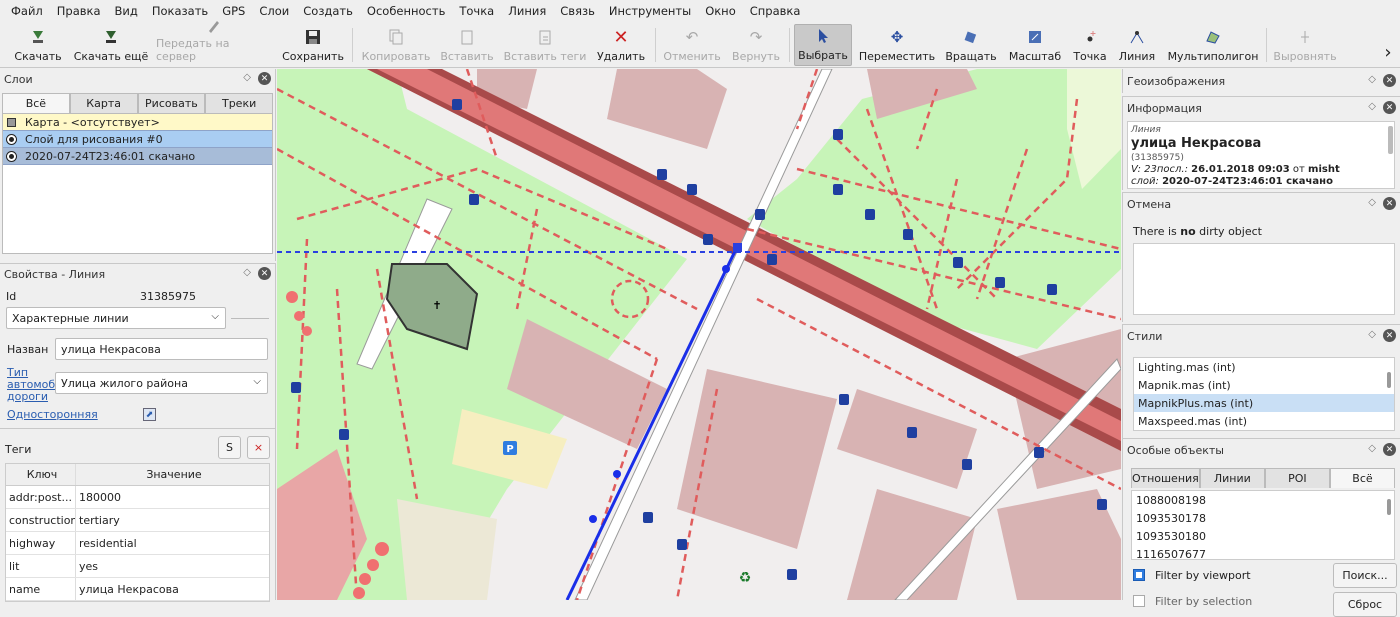 Image resolution: width=1400 pixels, height=617 pixels. I want to click on road-type-label: Тип автомоб дороги, so click(31, 385).